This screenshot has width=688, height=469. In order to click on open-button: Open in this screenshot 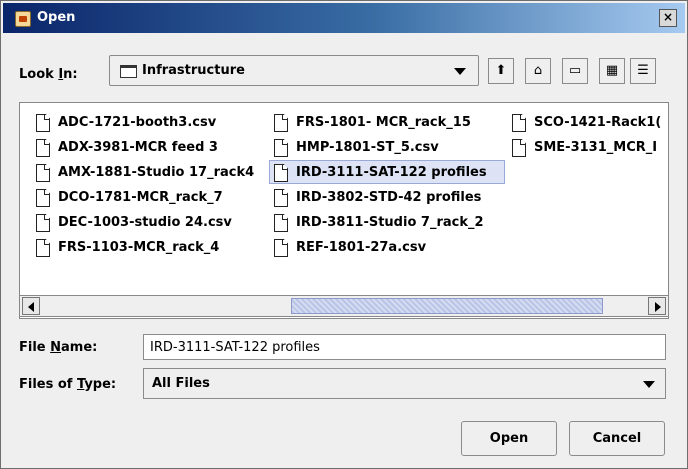, I will do `click(509, 438)`.